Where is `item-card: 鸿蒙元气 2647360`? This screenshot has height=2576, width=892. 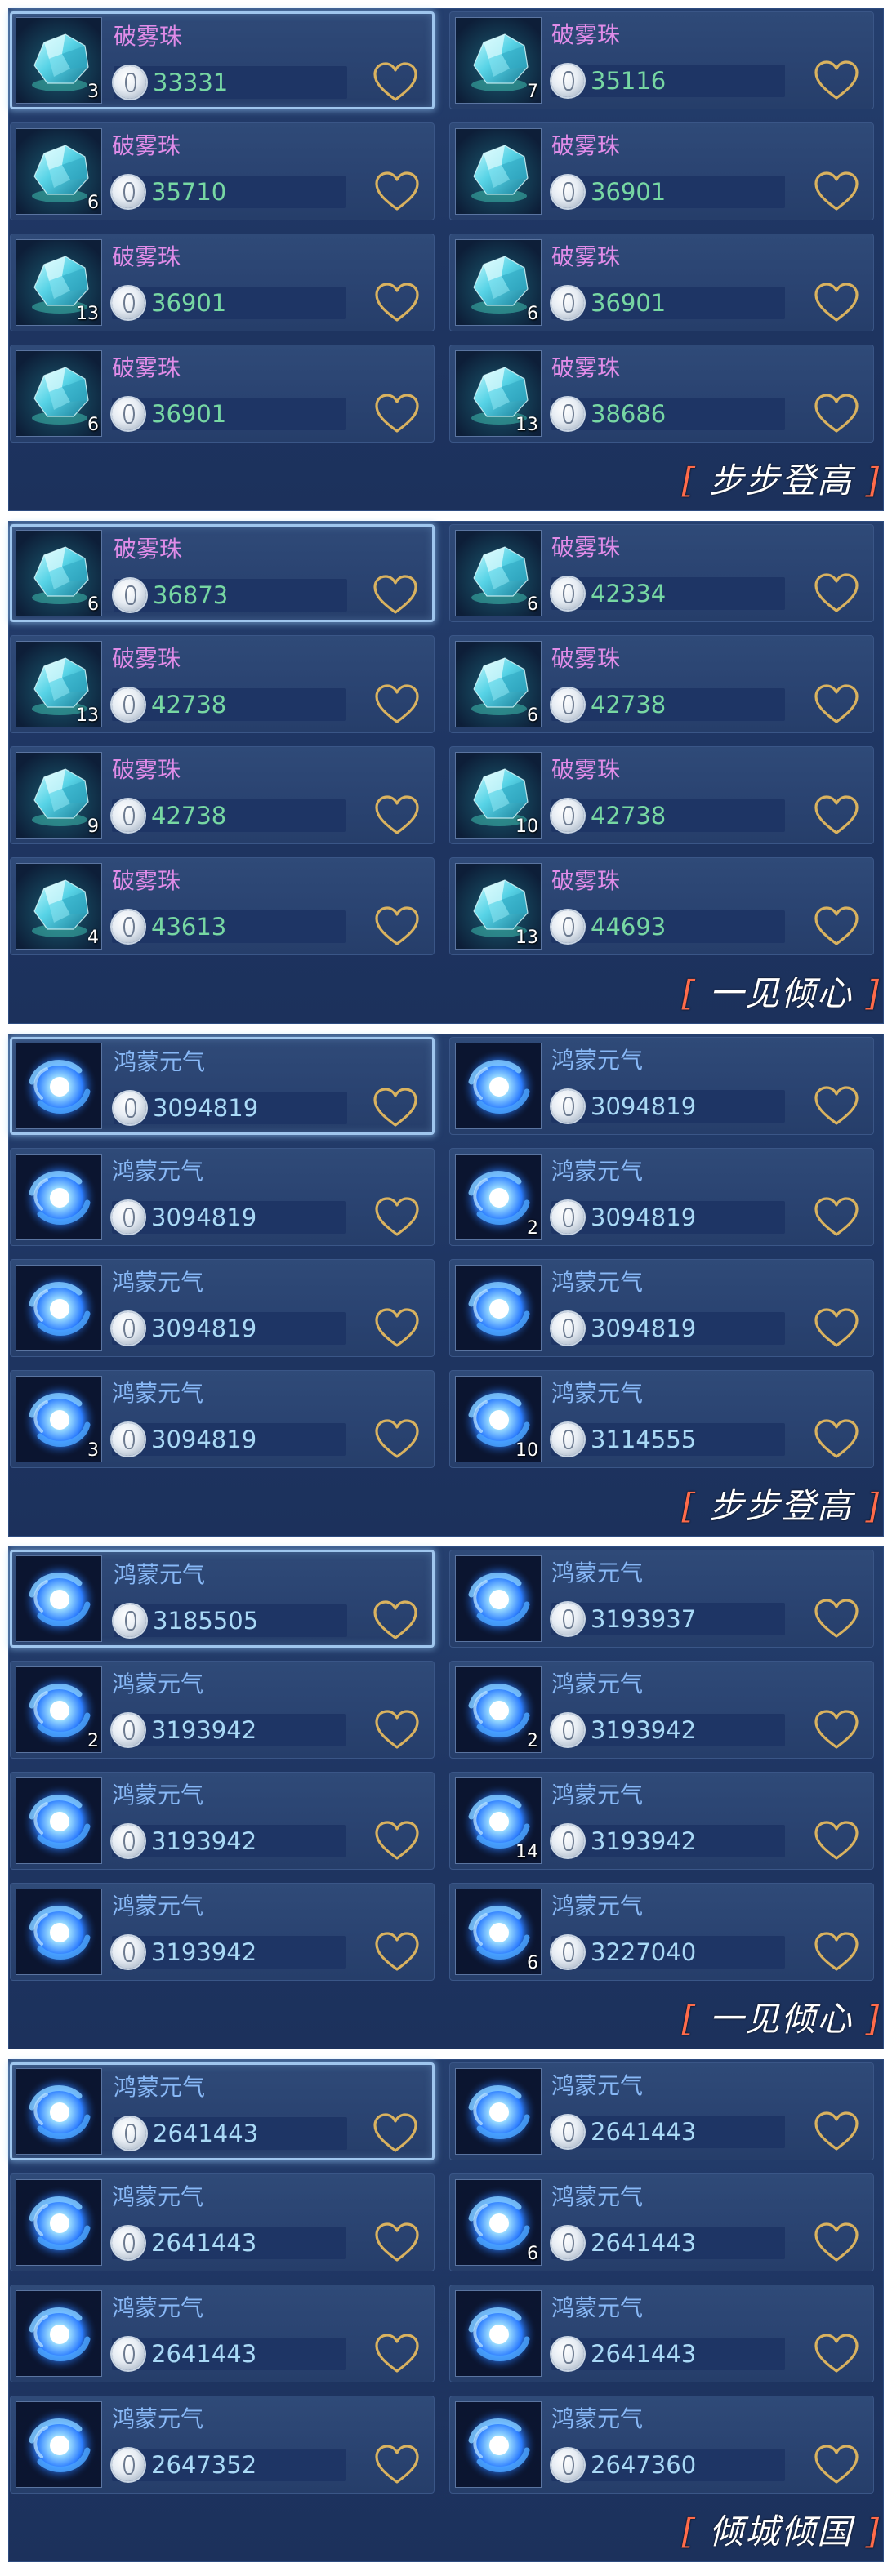 item-card: 鸿蒙元气 2647360 is located at coordinates (661, 2445).